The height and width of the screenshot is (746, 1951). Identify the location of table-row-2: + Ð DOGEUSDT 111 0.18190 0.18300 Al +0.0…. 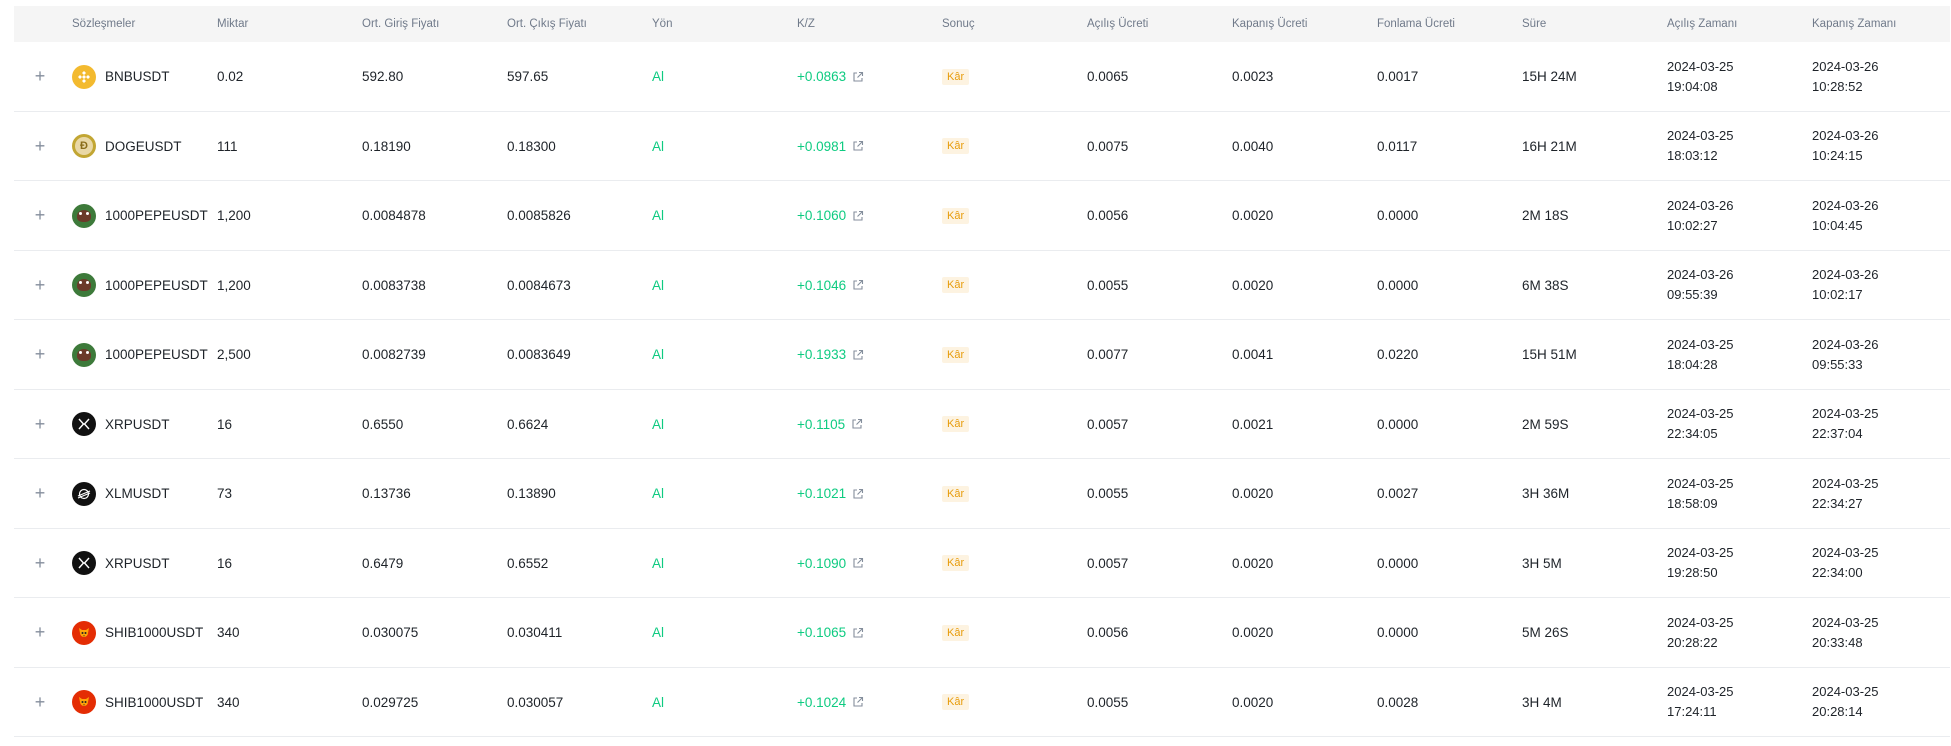
(982, 146).